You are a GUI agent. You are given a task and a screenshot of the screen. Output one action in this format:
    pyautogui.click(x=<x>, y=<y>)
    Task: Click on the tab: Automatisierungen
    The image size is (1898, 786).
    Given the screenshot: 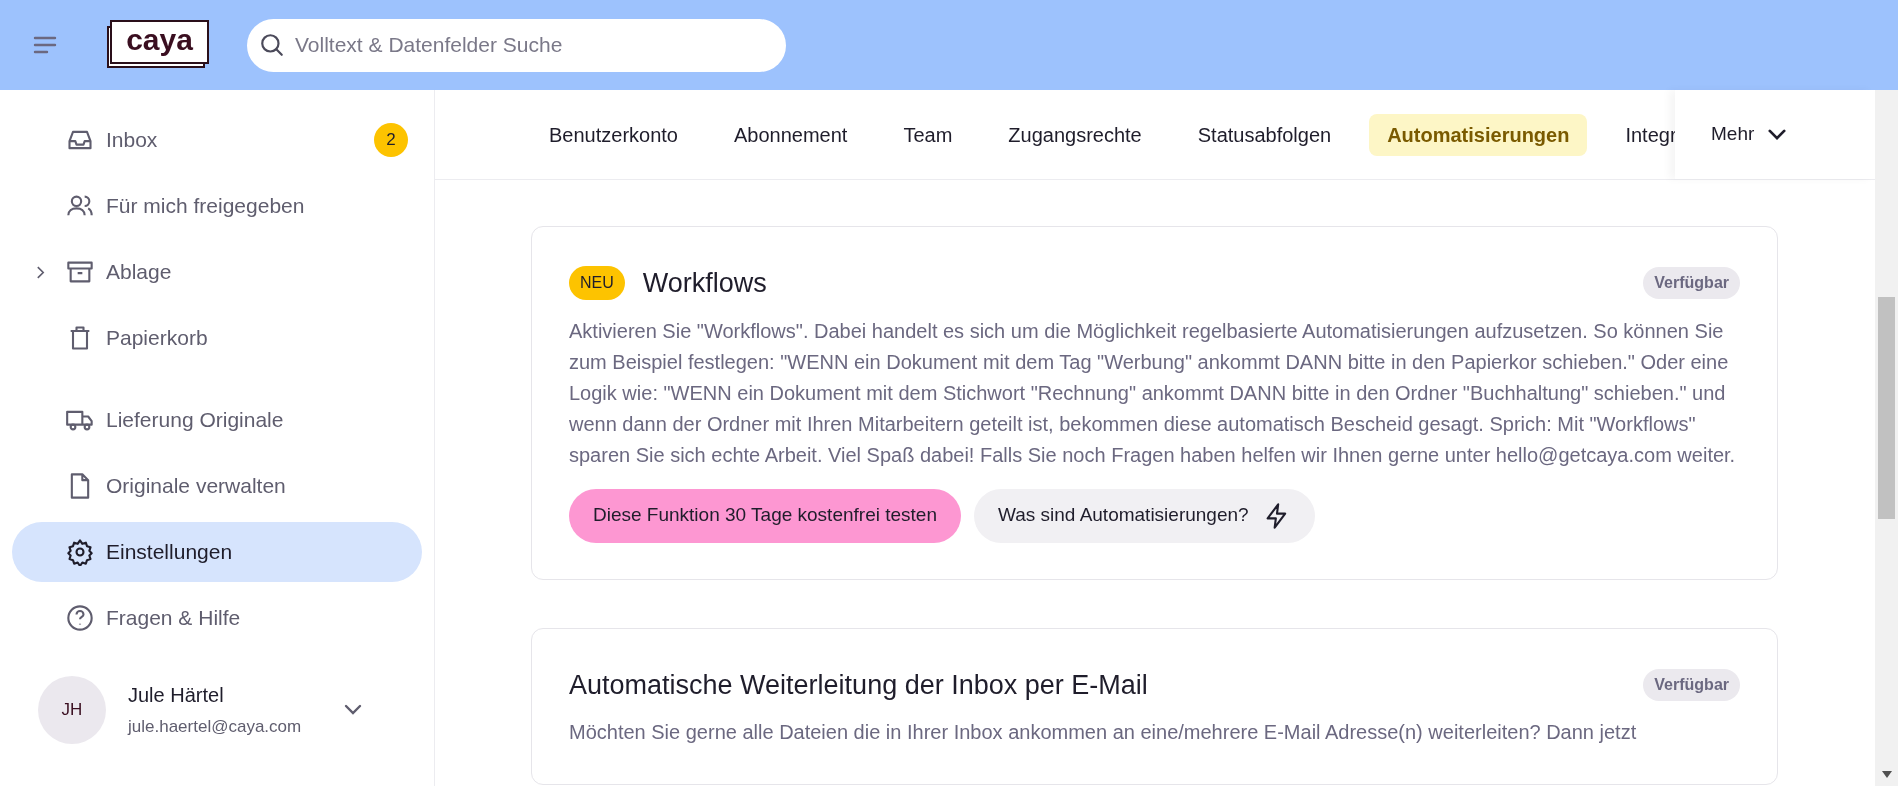 What is the action you would take?
    pyautogui.click(x=1478, y=134)
    